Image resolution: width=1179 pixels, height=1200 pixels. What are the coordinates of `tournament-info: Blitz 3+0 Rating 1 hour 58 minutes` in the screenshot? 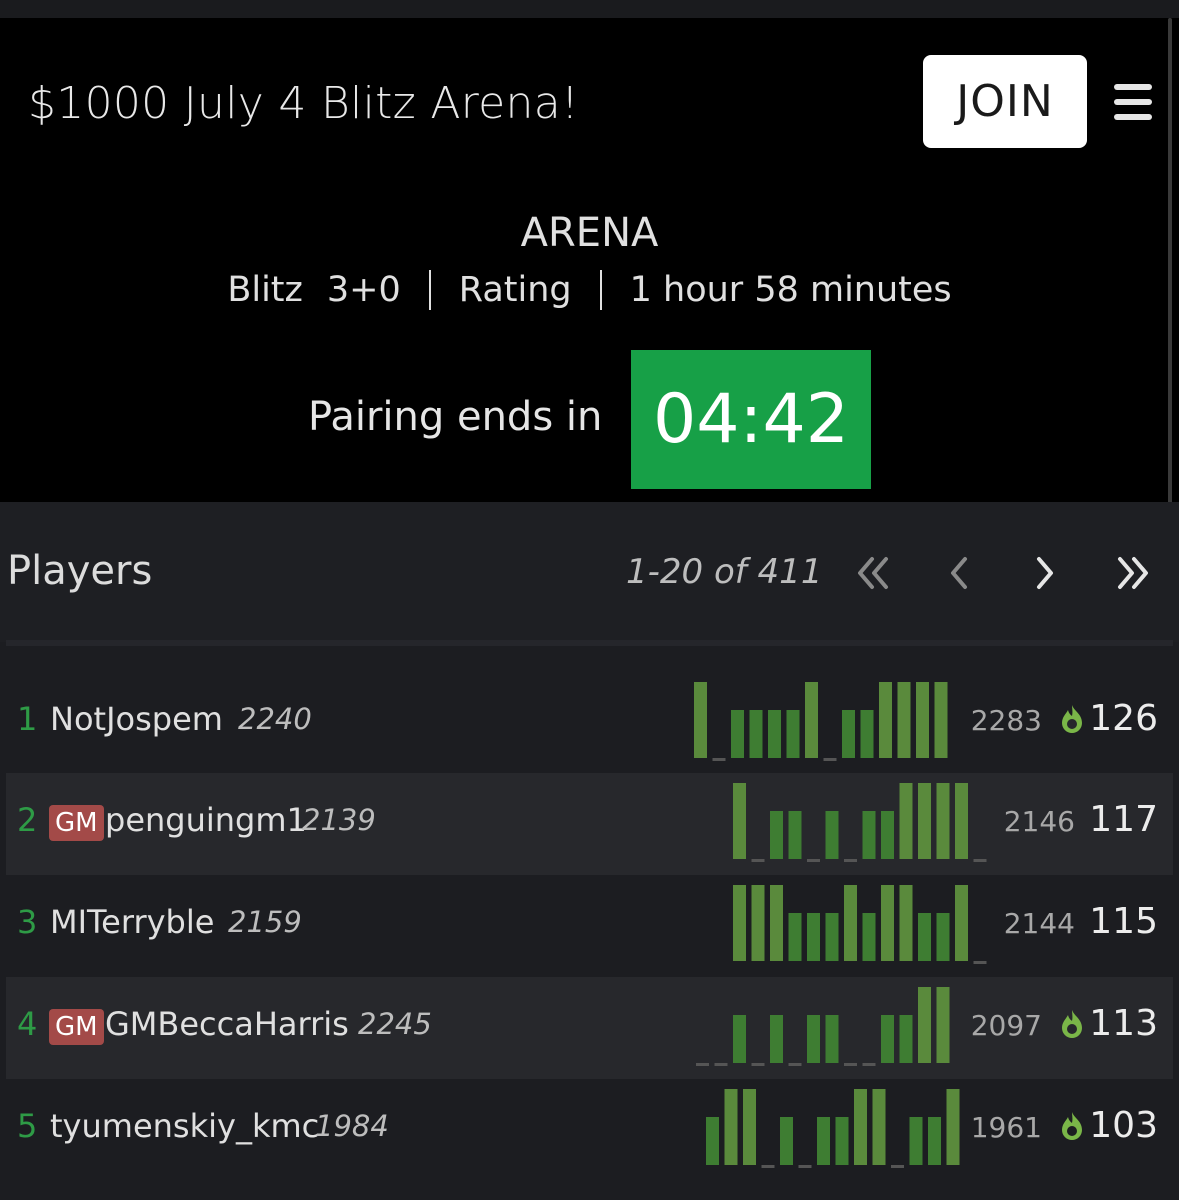 It's located at (589, 290).